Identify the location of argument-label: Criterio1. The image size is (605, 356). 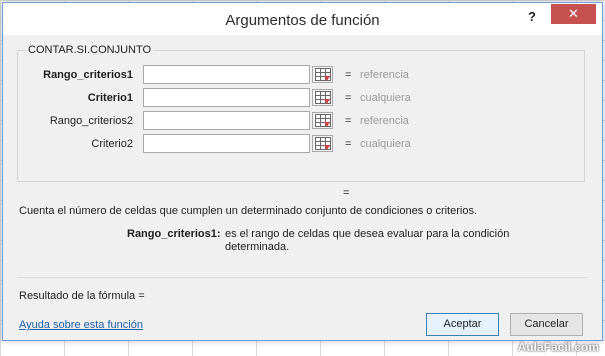
(110, 98).